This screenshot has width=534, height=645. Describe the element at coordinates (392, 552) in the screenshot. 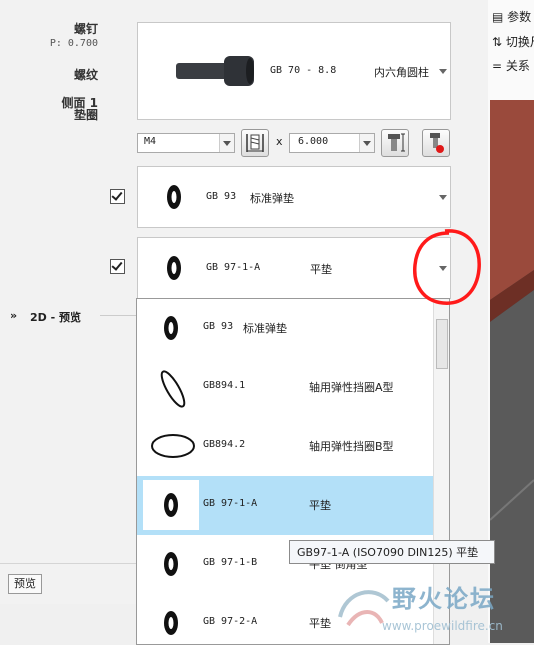

I see `tooltip: GB97-1-A (ISO7090 DIN125) 平垫` at that location.